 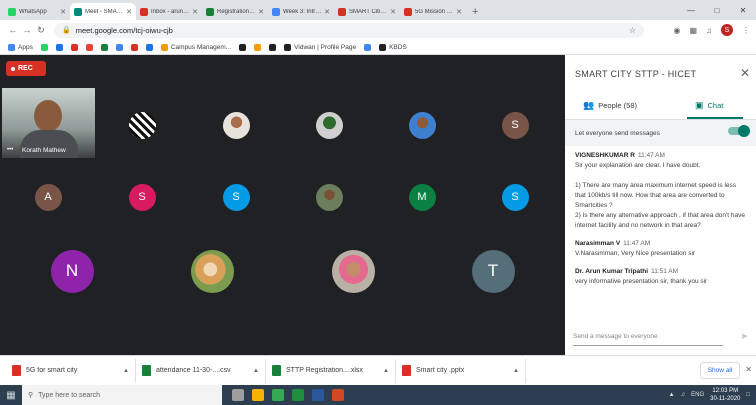 I want to click on avatar: S, so click(x=727, y=30).